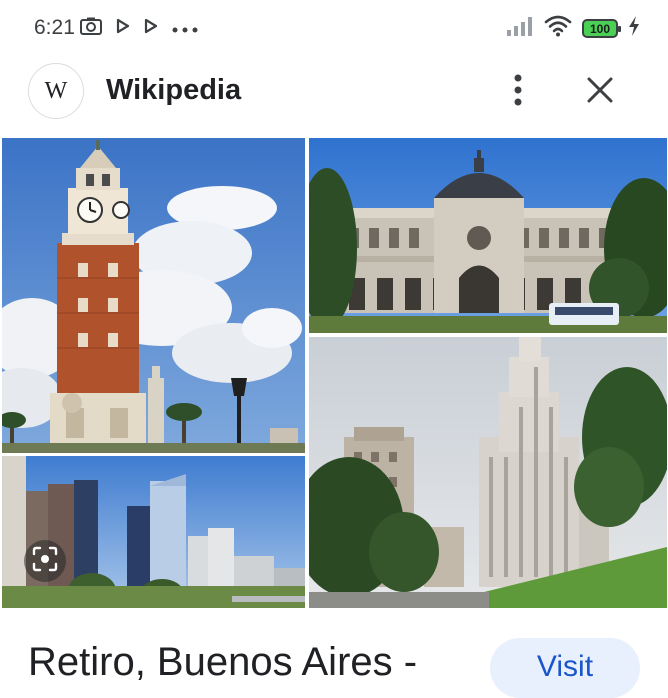 This screenshot has height=698, width=668. What do you see at coordinates (334, 92) in the screenshot?
I see `site-header: W Wikipedia` at bounding box center [334, 92].